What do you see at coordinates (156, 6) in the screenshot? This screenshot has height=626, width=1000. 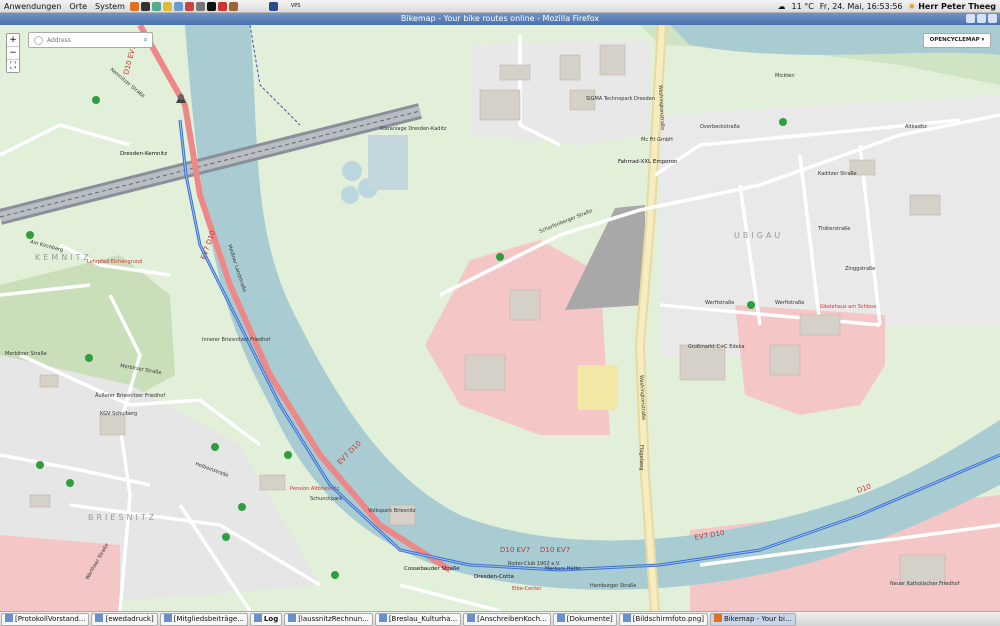 I see `editor-launcher-icon` at bounding box center [156, 6].